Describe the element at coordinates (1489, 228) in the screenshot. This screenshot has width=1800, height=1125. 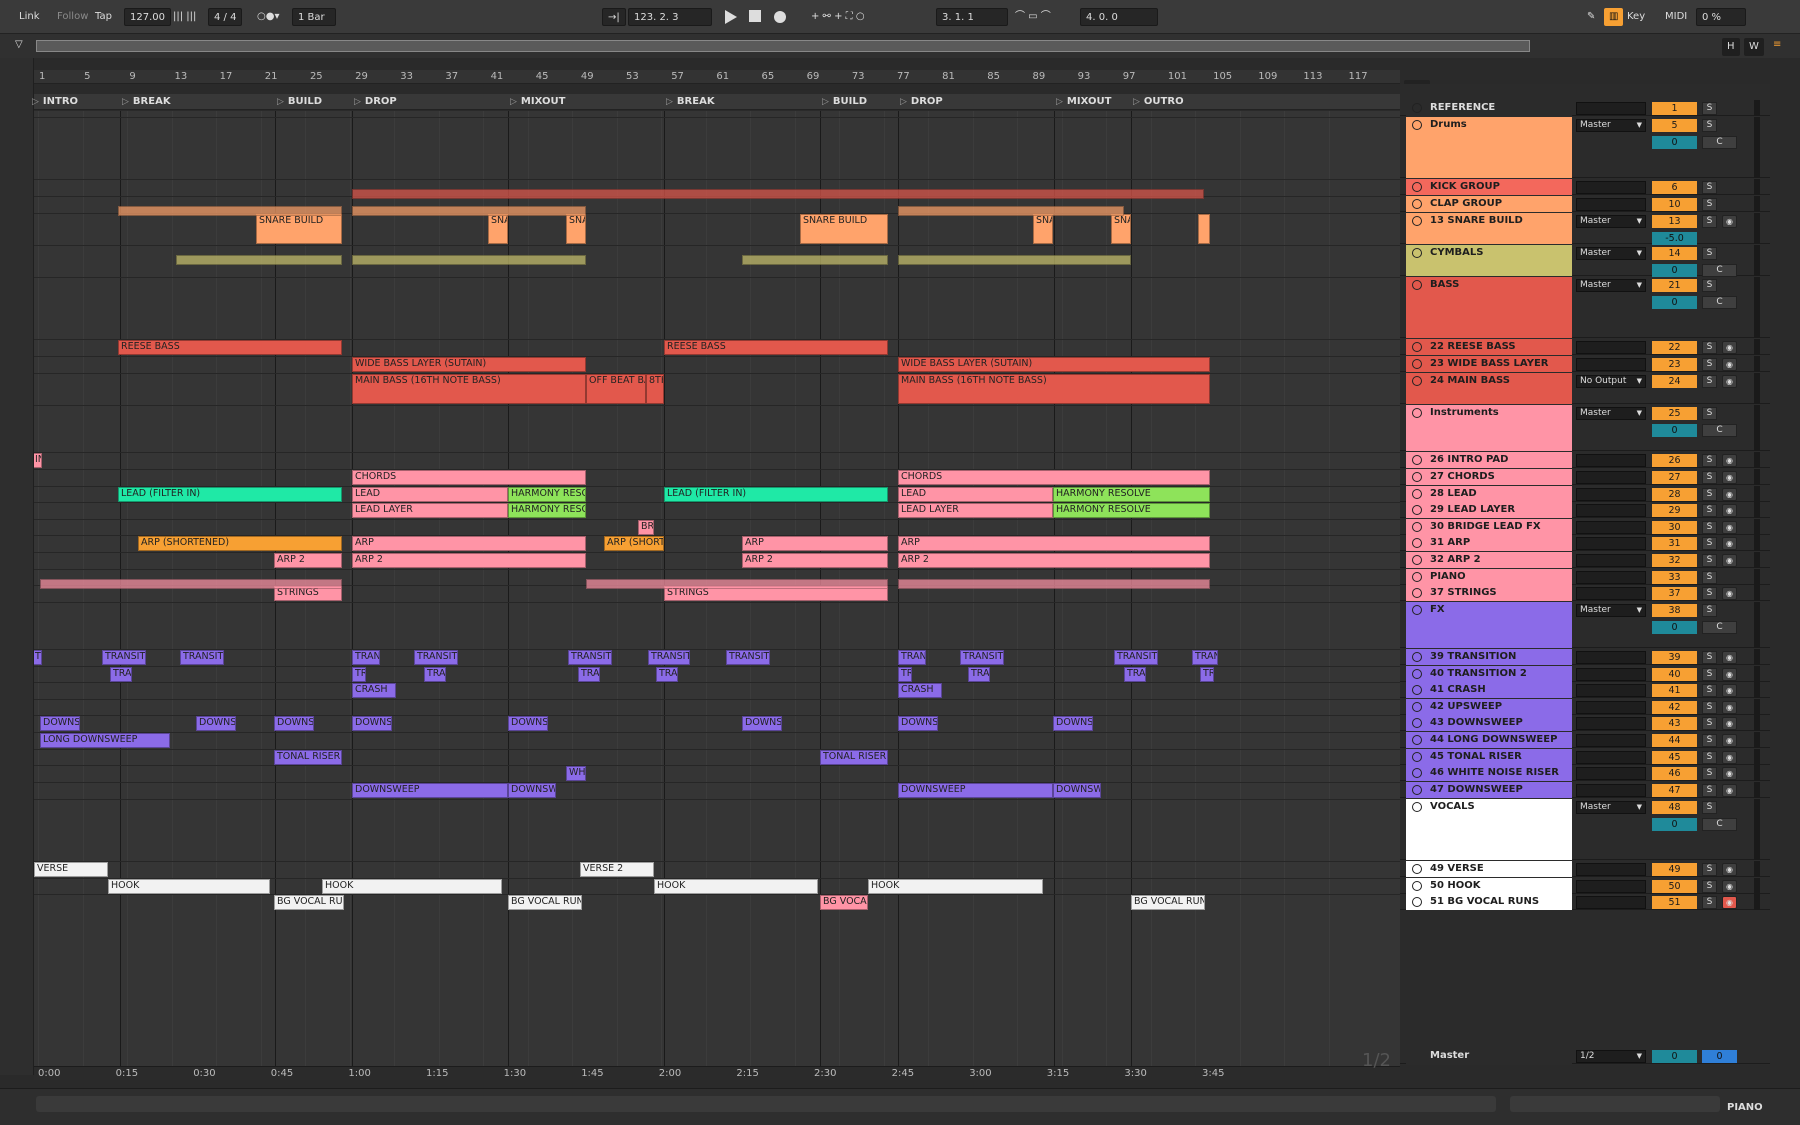
I see `track-name: 13 SNARE BUILD` at that location.